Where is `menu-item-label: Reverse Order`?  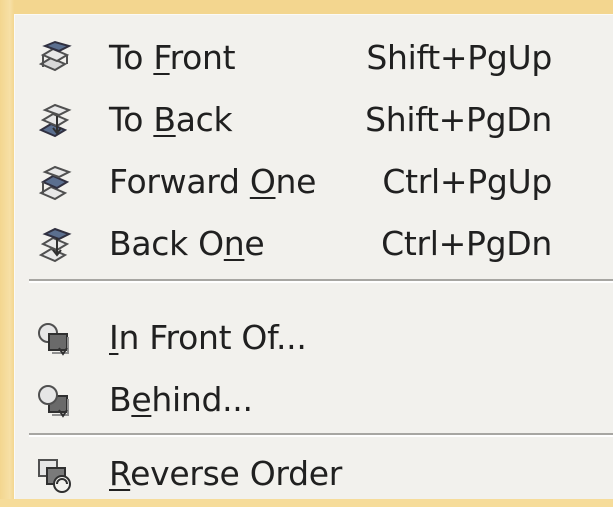
menu-item-label: Reverse Order is located at coordinates (226, 473).